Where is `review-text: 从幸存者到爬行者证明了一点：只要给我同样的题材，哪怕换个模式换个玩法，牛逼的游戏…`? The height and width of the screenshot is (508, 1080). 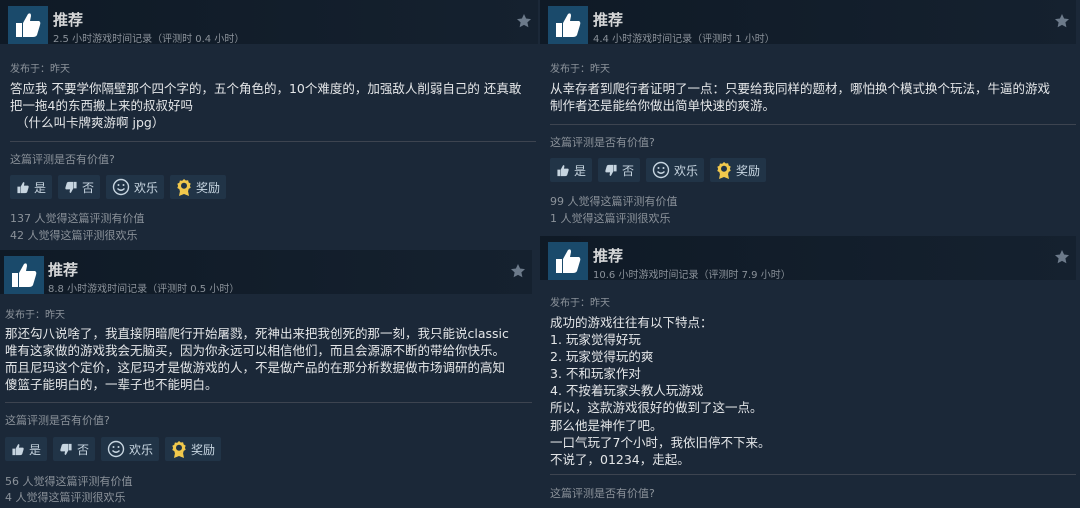 review-text: 从幸存者到爬行者证明了一点：只要给我同样的题材，哪怕换个模式换个玩法，牛逼的游戏… is located at coordinates (813, 97).